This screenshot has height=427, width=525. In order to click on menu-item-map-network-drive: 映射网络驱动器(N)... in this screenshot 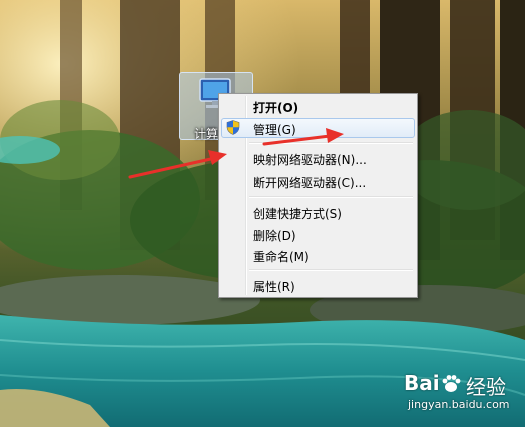, I will do `click(318, 158)`.